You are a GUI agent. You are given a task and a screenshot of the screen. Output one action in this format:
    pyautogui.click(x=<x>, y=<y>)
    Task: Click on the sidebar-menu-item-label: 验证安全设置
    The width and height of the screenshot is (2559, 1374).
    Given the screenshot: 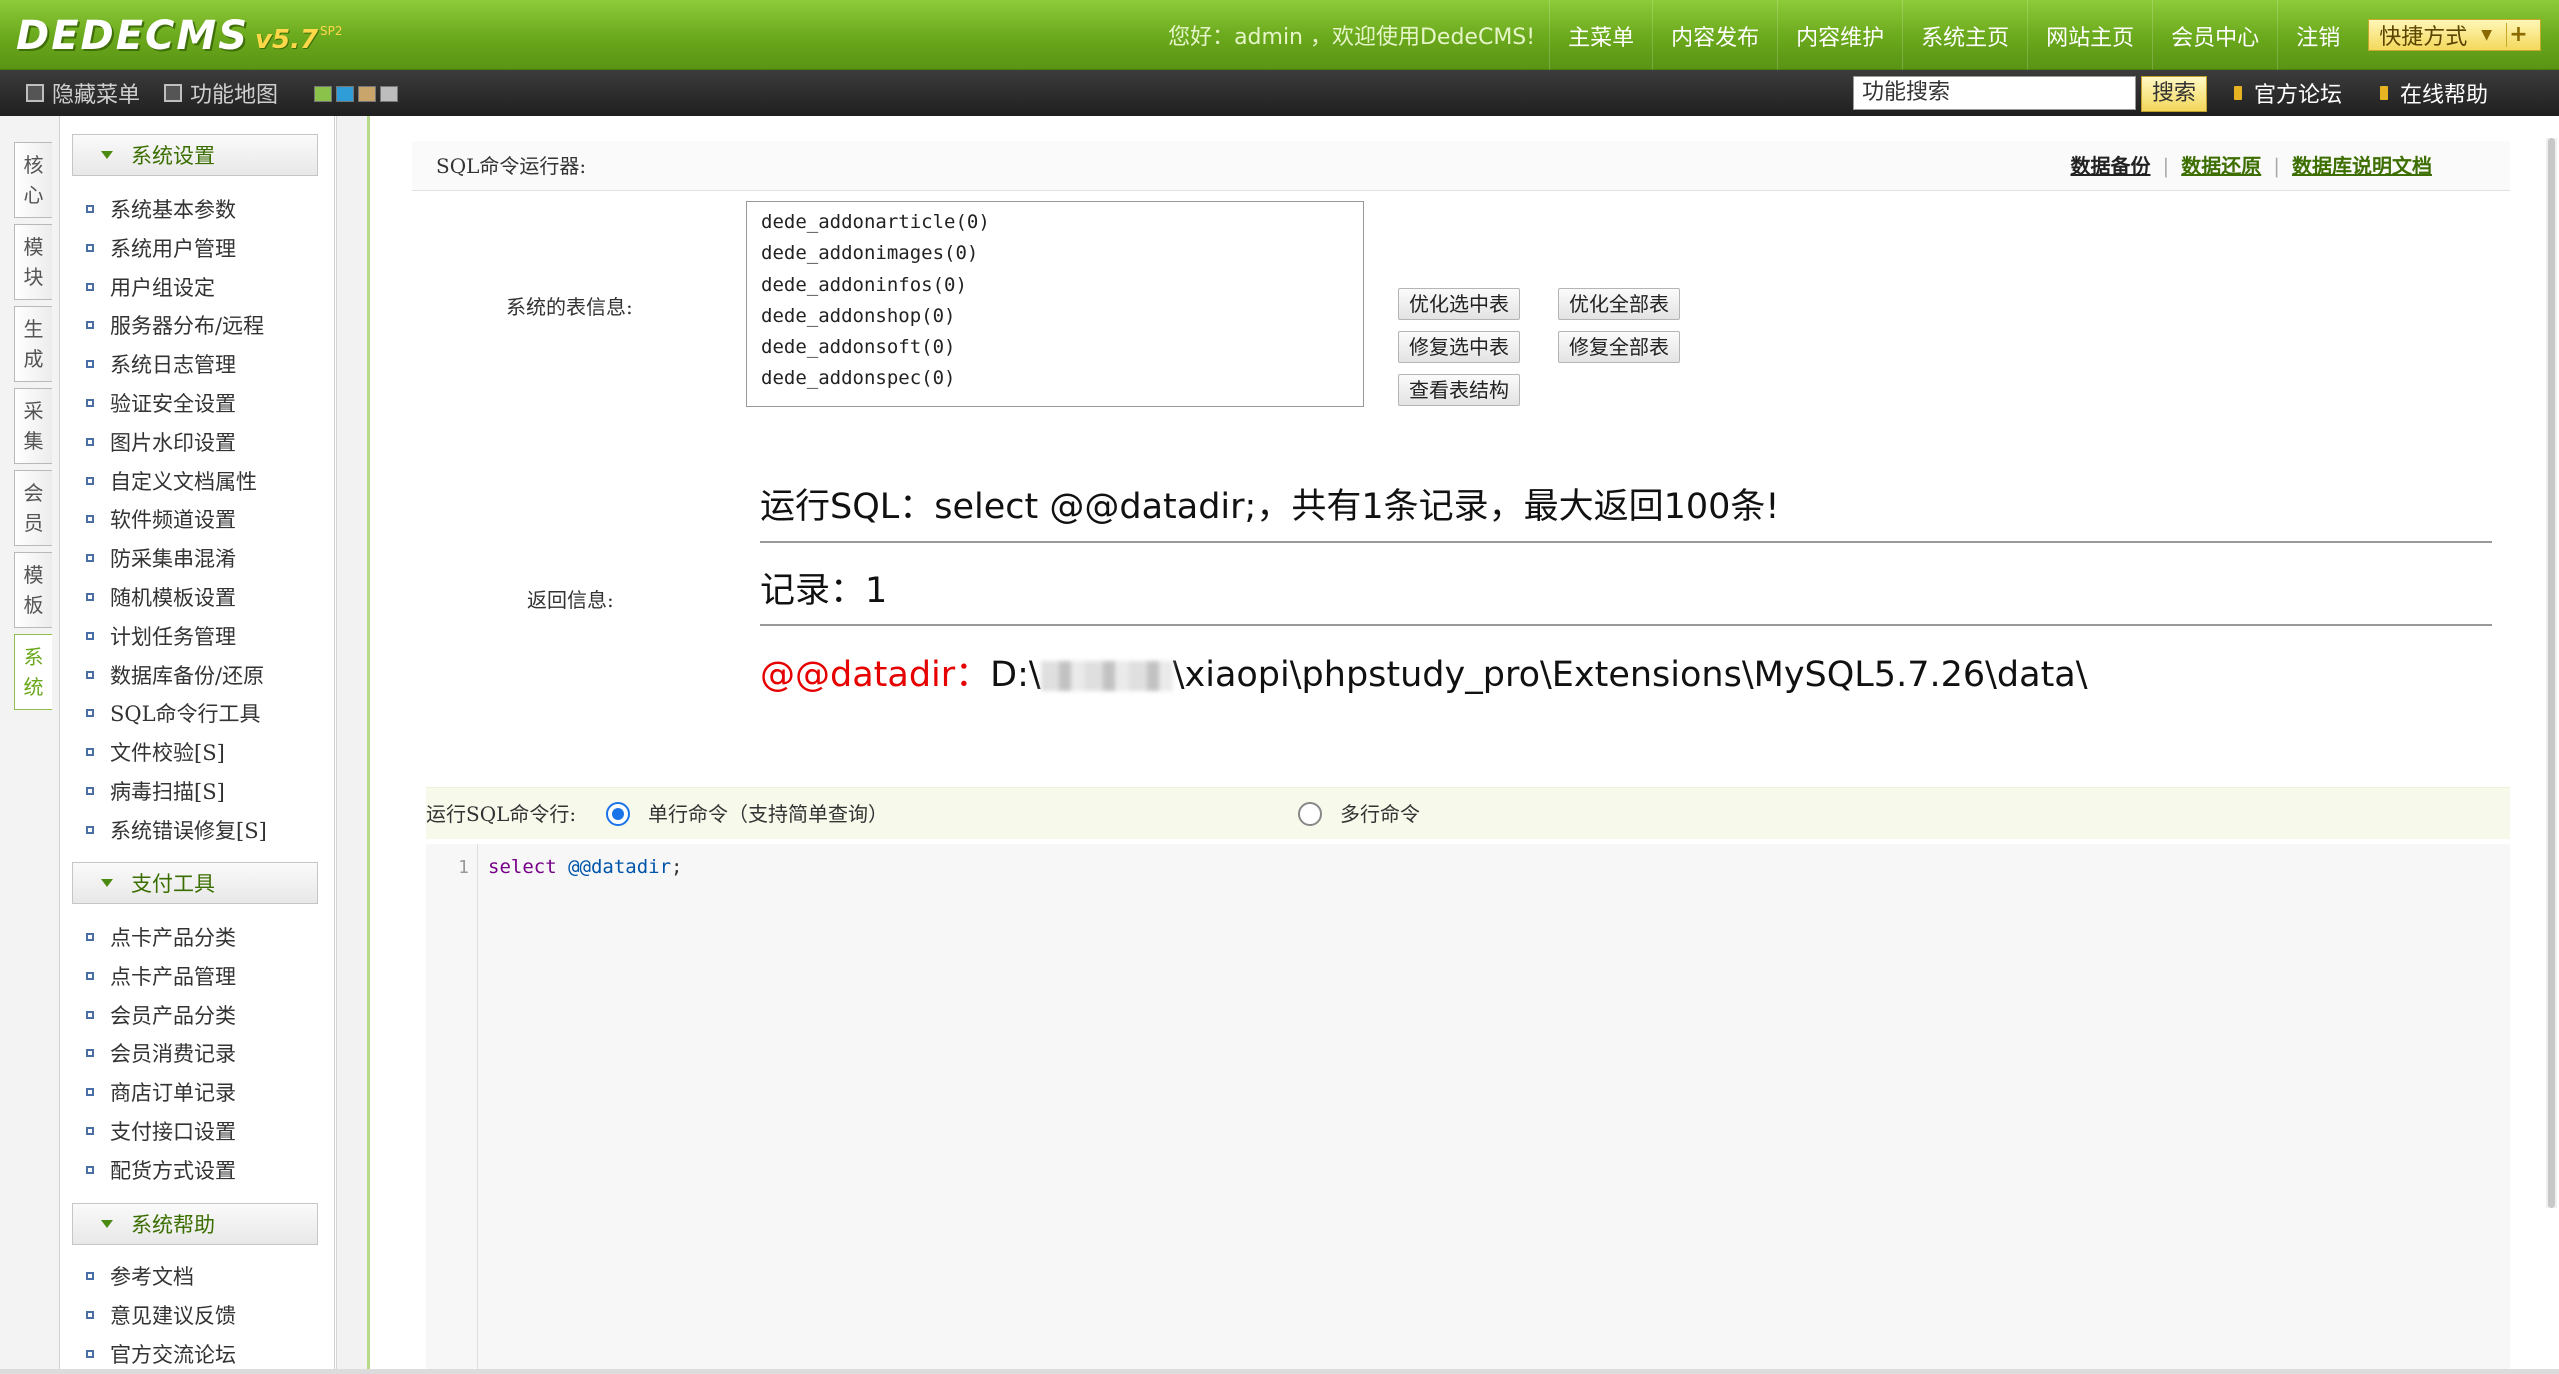 What is the action you would take?
    pyautogui.click(x=173, y=404)
    